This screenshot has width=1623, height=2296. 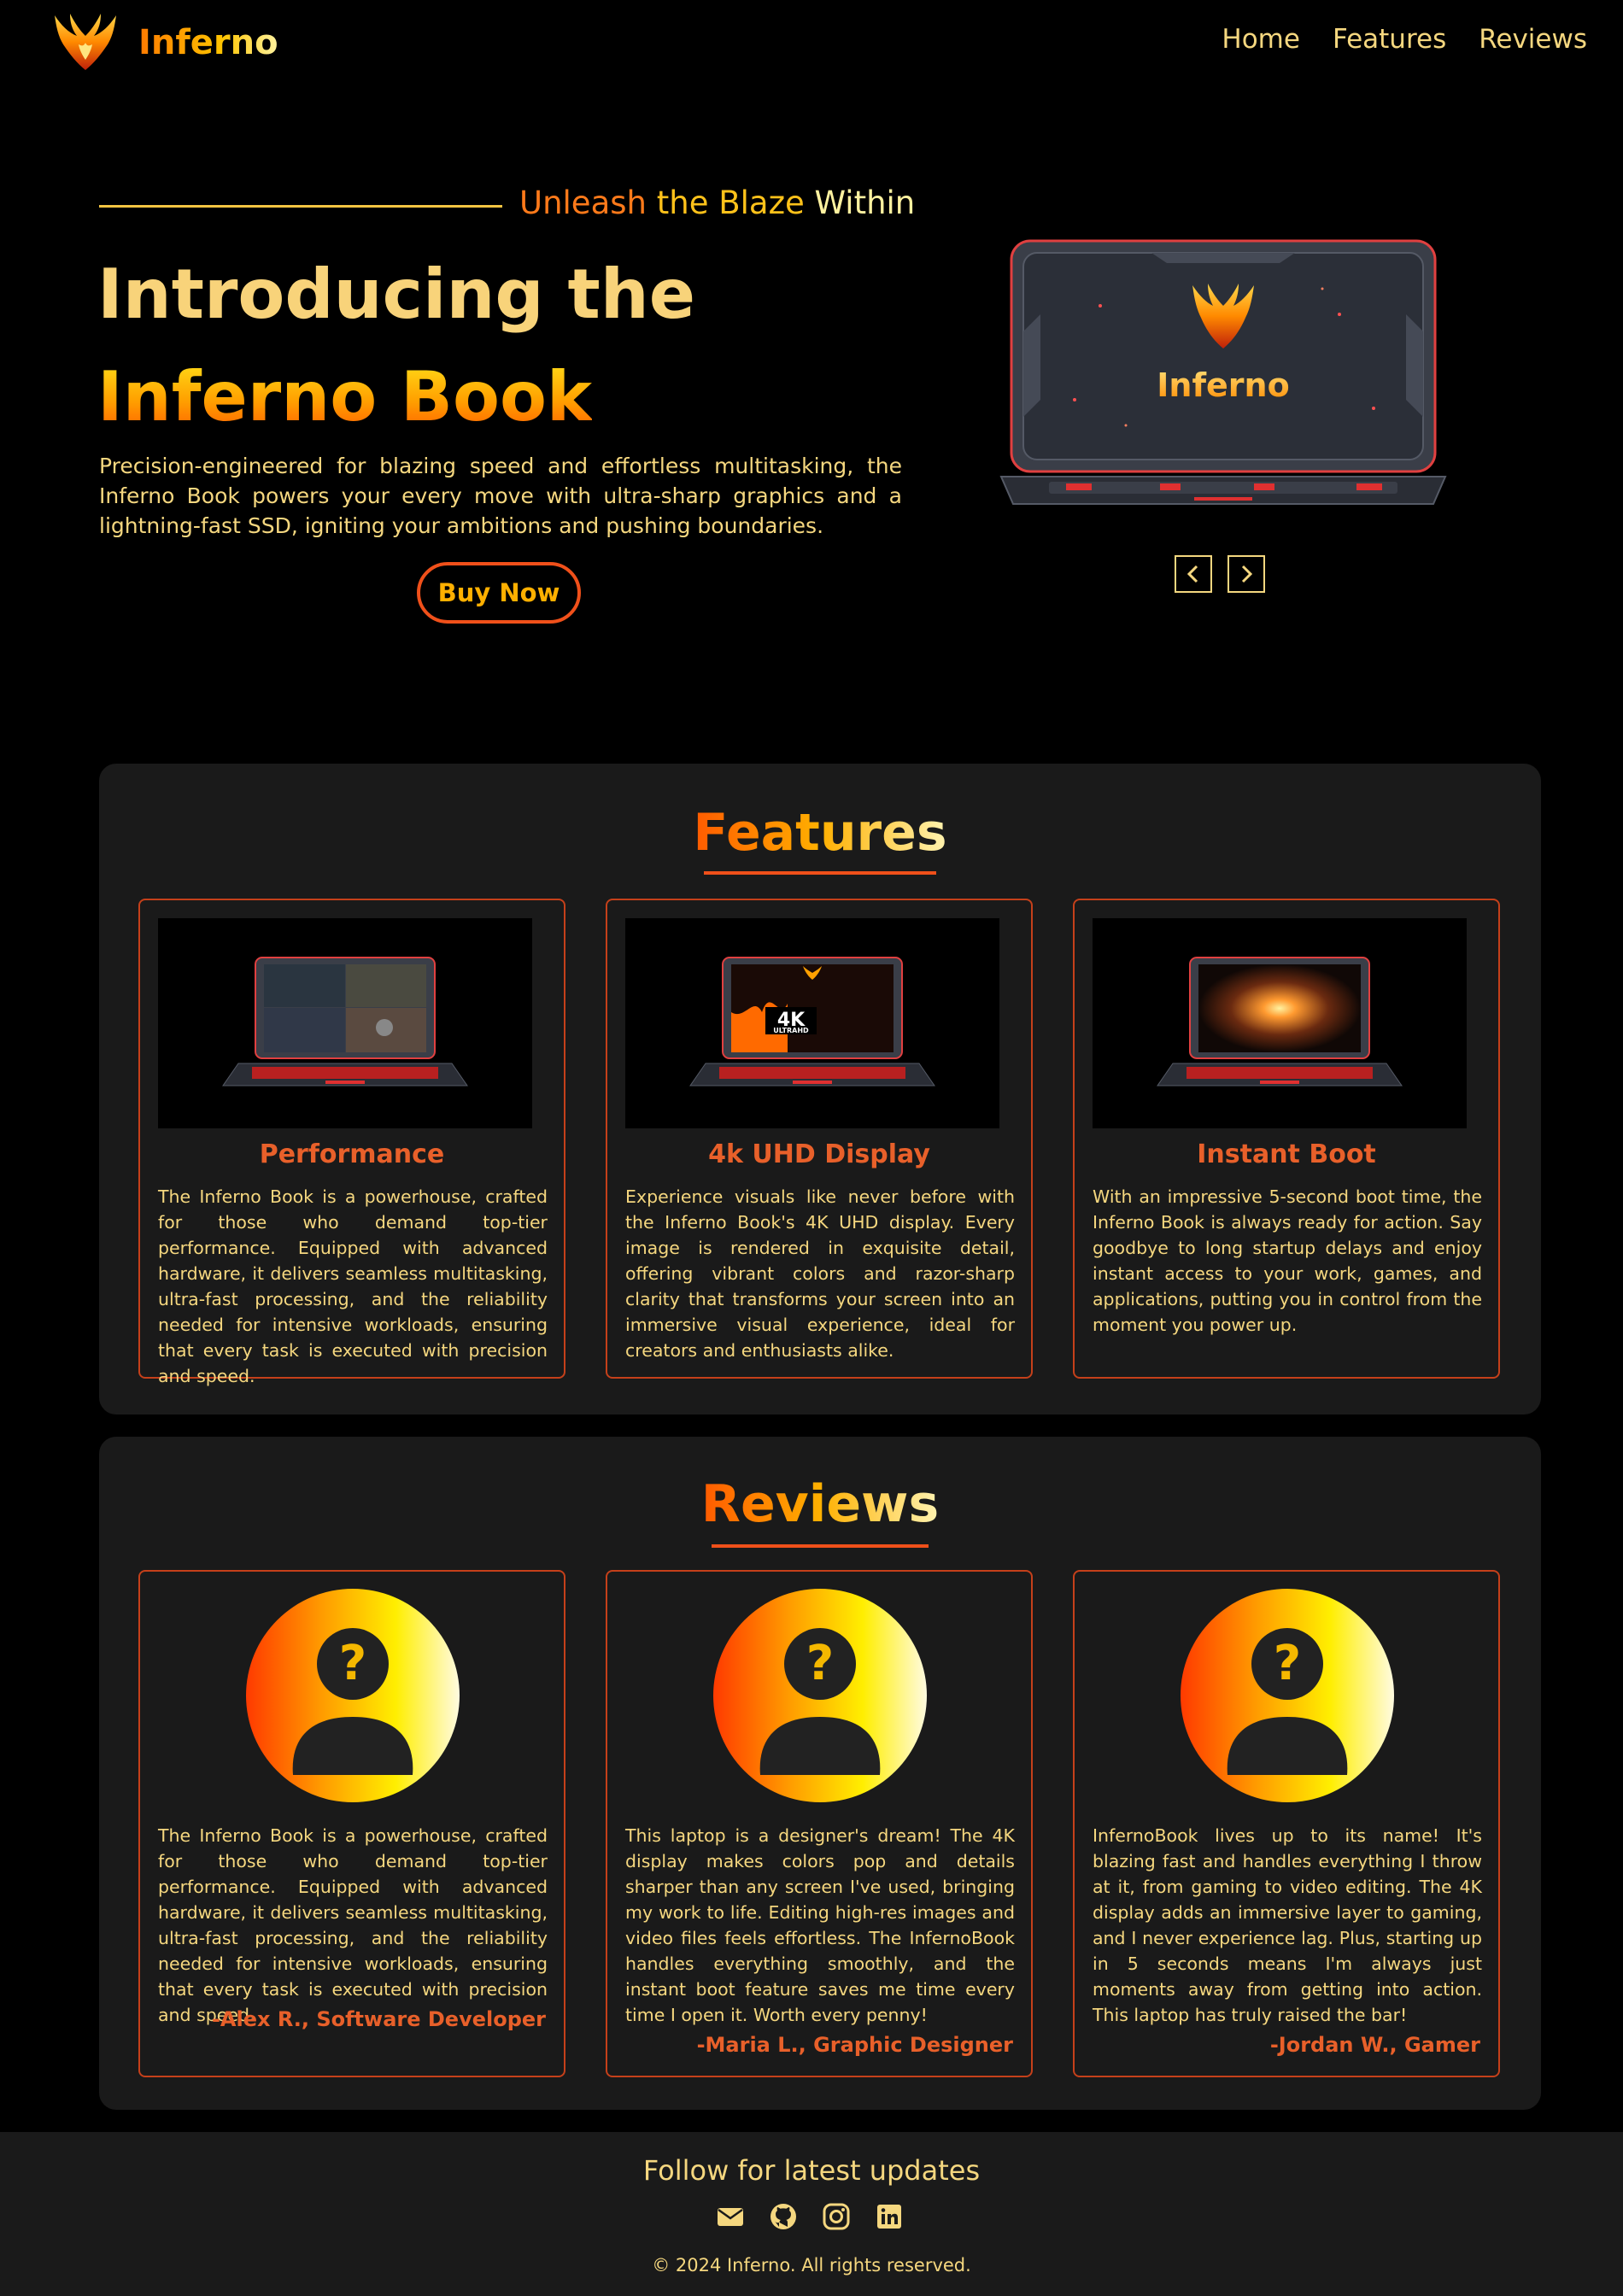 What do you see at coordinates (854, 2045) in the screenshot?
I see `review-author-2: -Maria L., Graphic Designer` at bounding box center [854, 2045].